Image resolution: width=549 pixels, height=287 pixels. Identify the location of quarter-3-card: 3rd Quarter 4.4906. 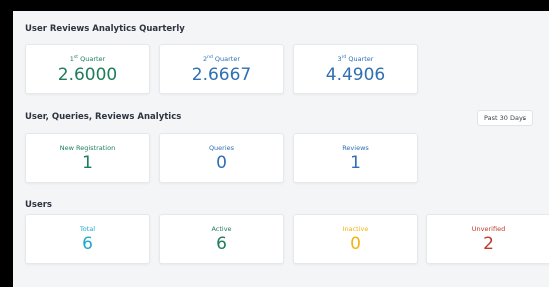
(355, 69).